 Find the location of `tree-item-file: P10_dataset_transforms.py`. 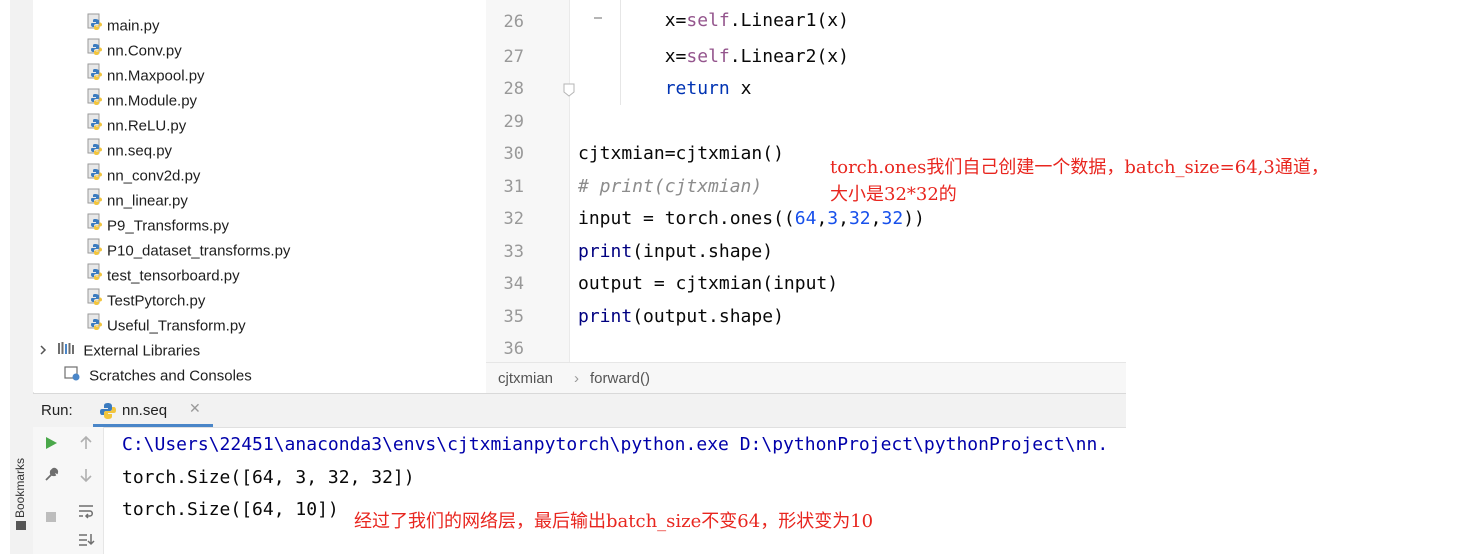

tree-item-file: P10_dataset_transforms.py is located at coordinates (188, 250).